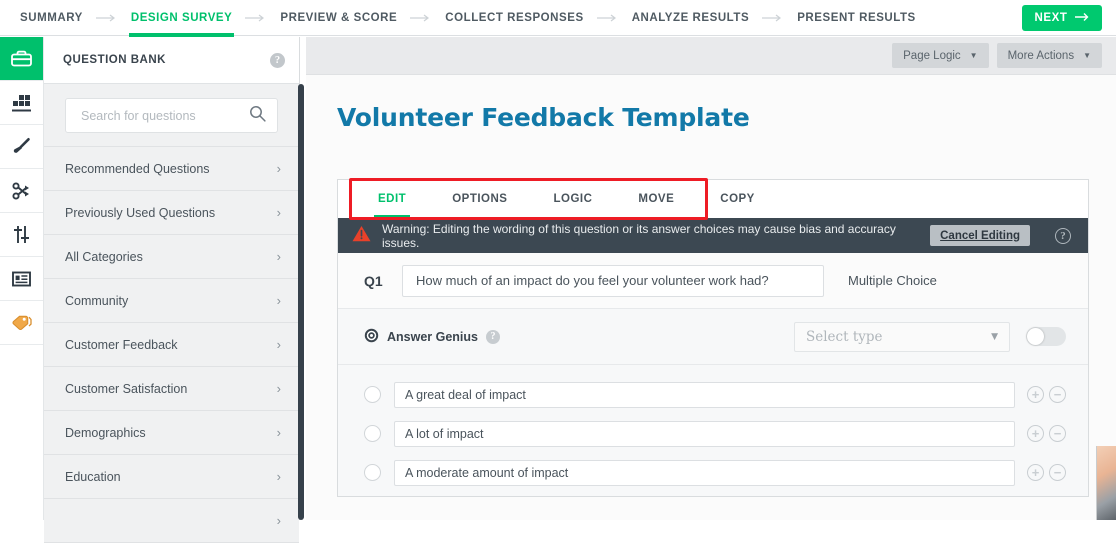  Describe the element at coordinates (572, 199) in the screenshot. I see `tab-logic: LOGIC` at that location.